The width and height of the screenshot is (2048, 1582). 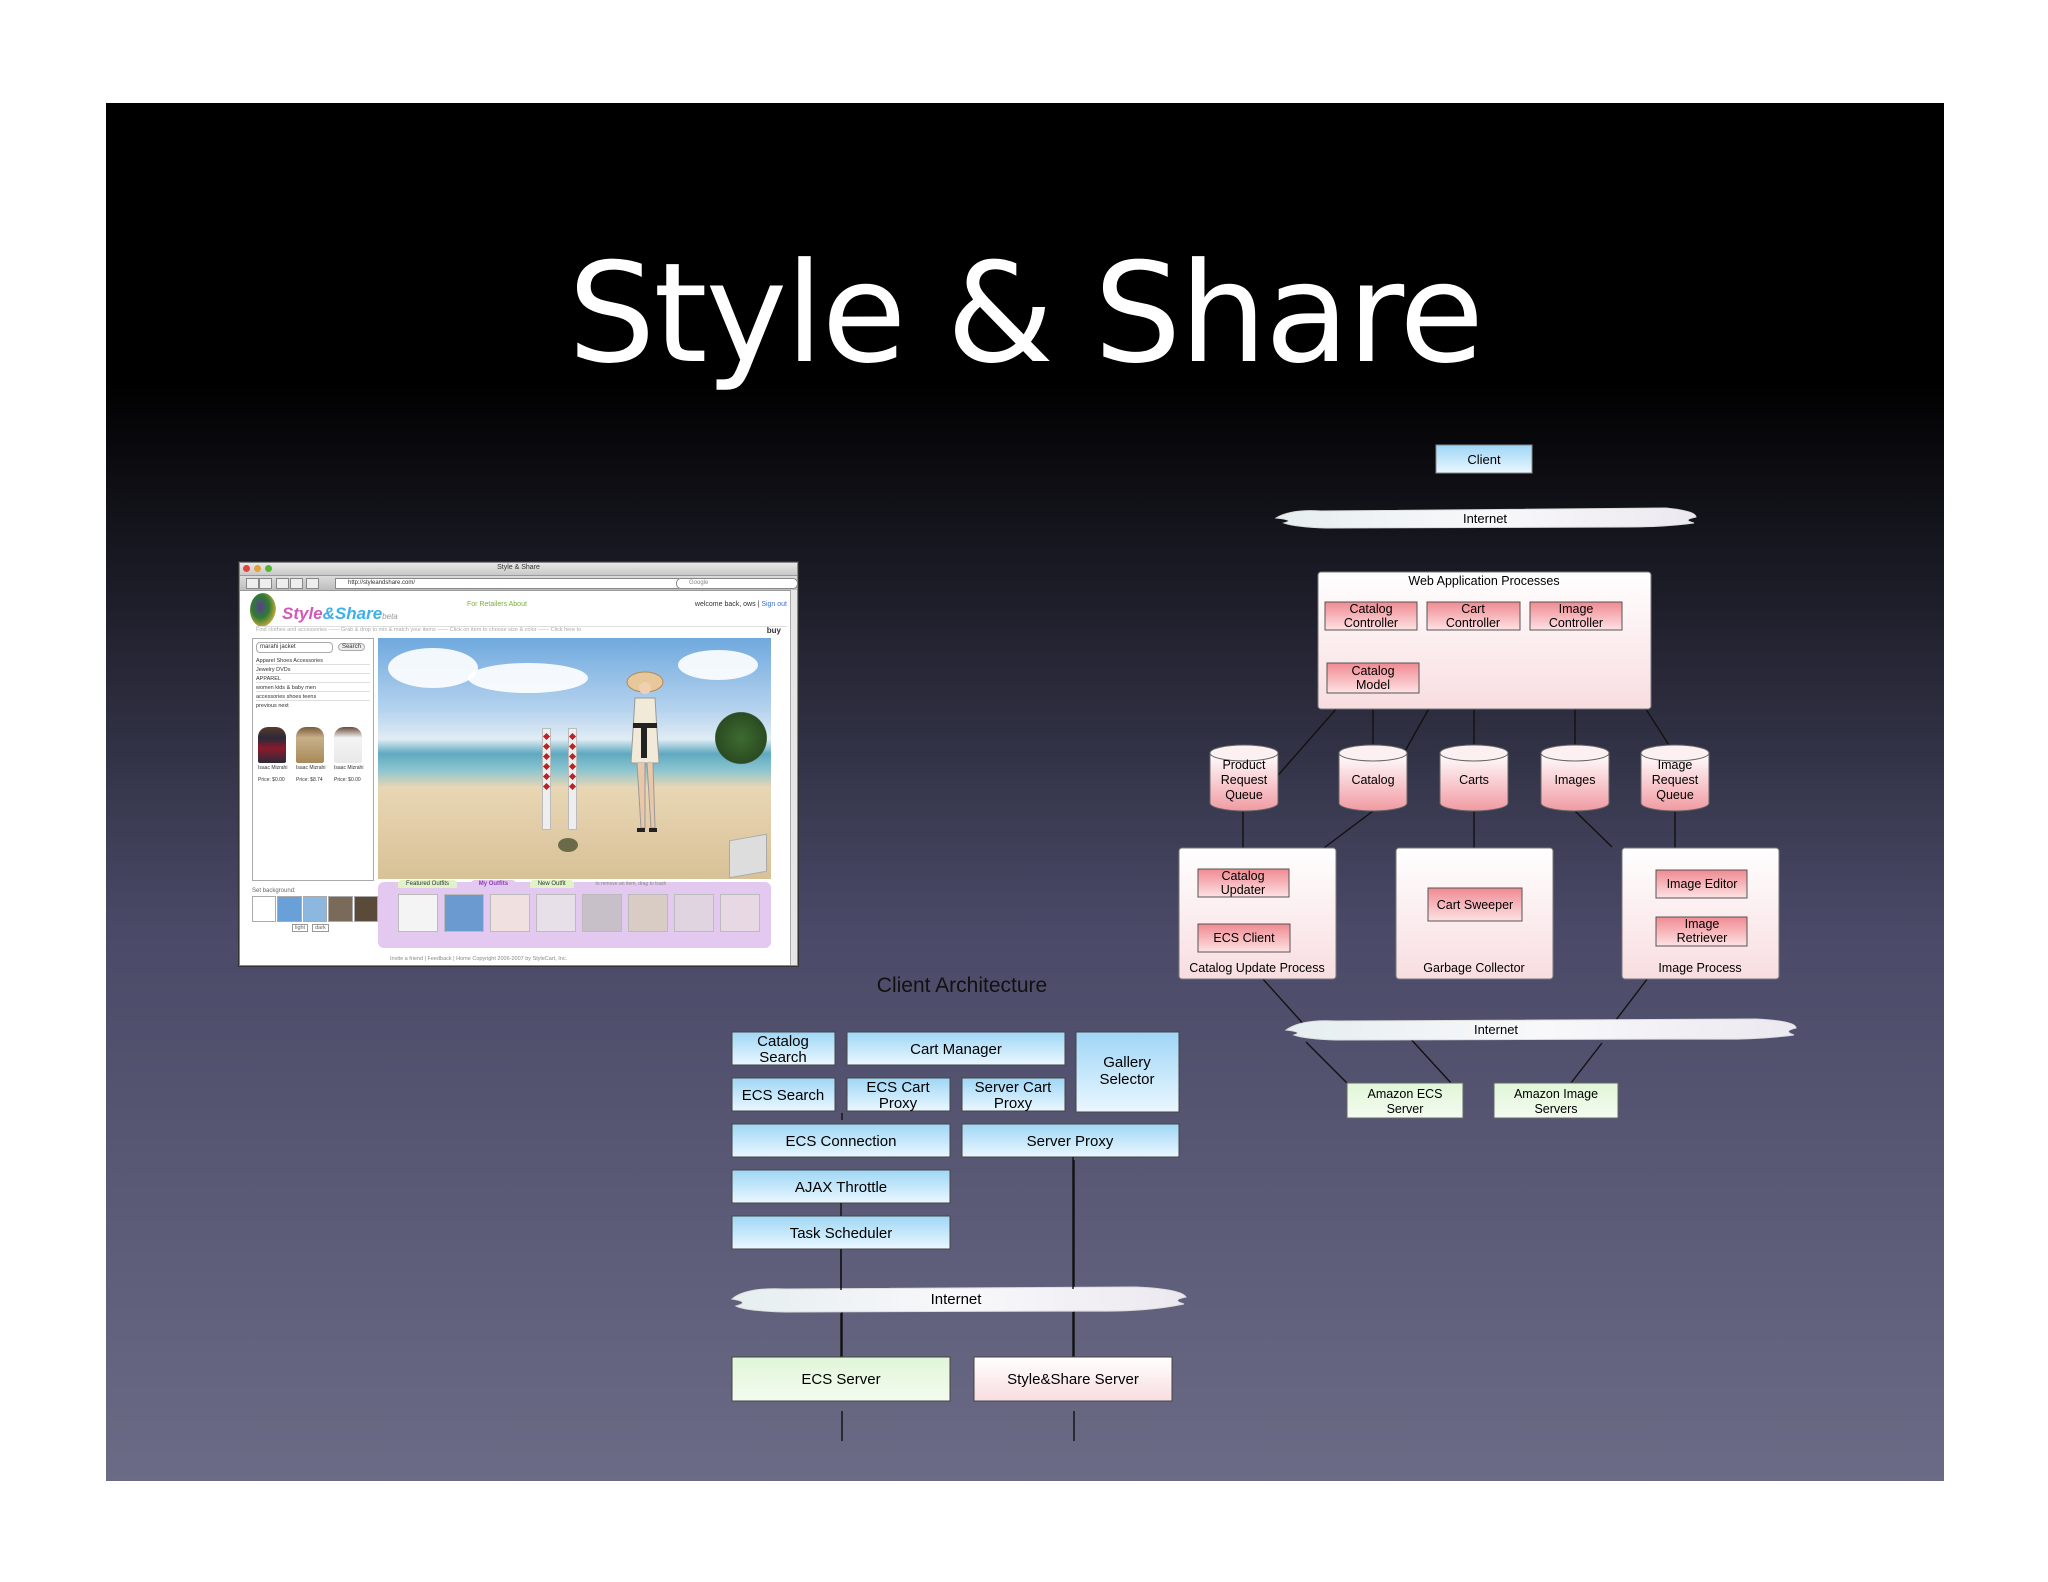 What do you see at coordinates (962, 985) in the screenshot?
I see `client-architecture-title: Client Architecture` at bounding box center [962, 985].